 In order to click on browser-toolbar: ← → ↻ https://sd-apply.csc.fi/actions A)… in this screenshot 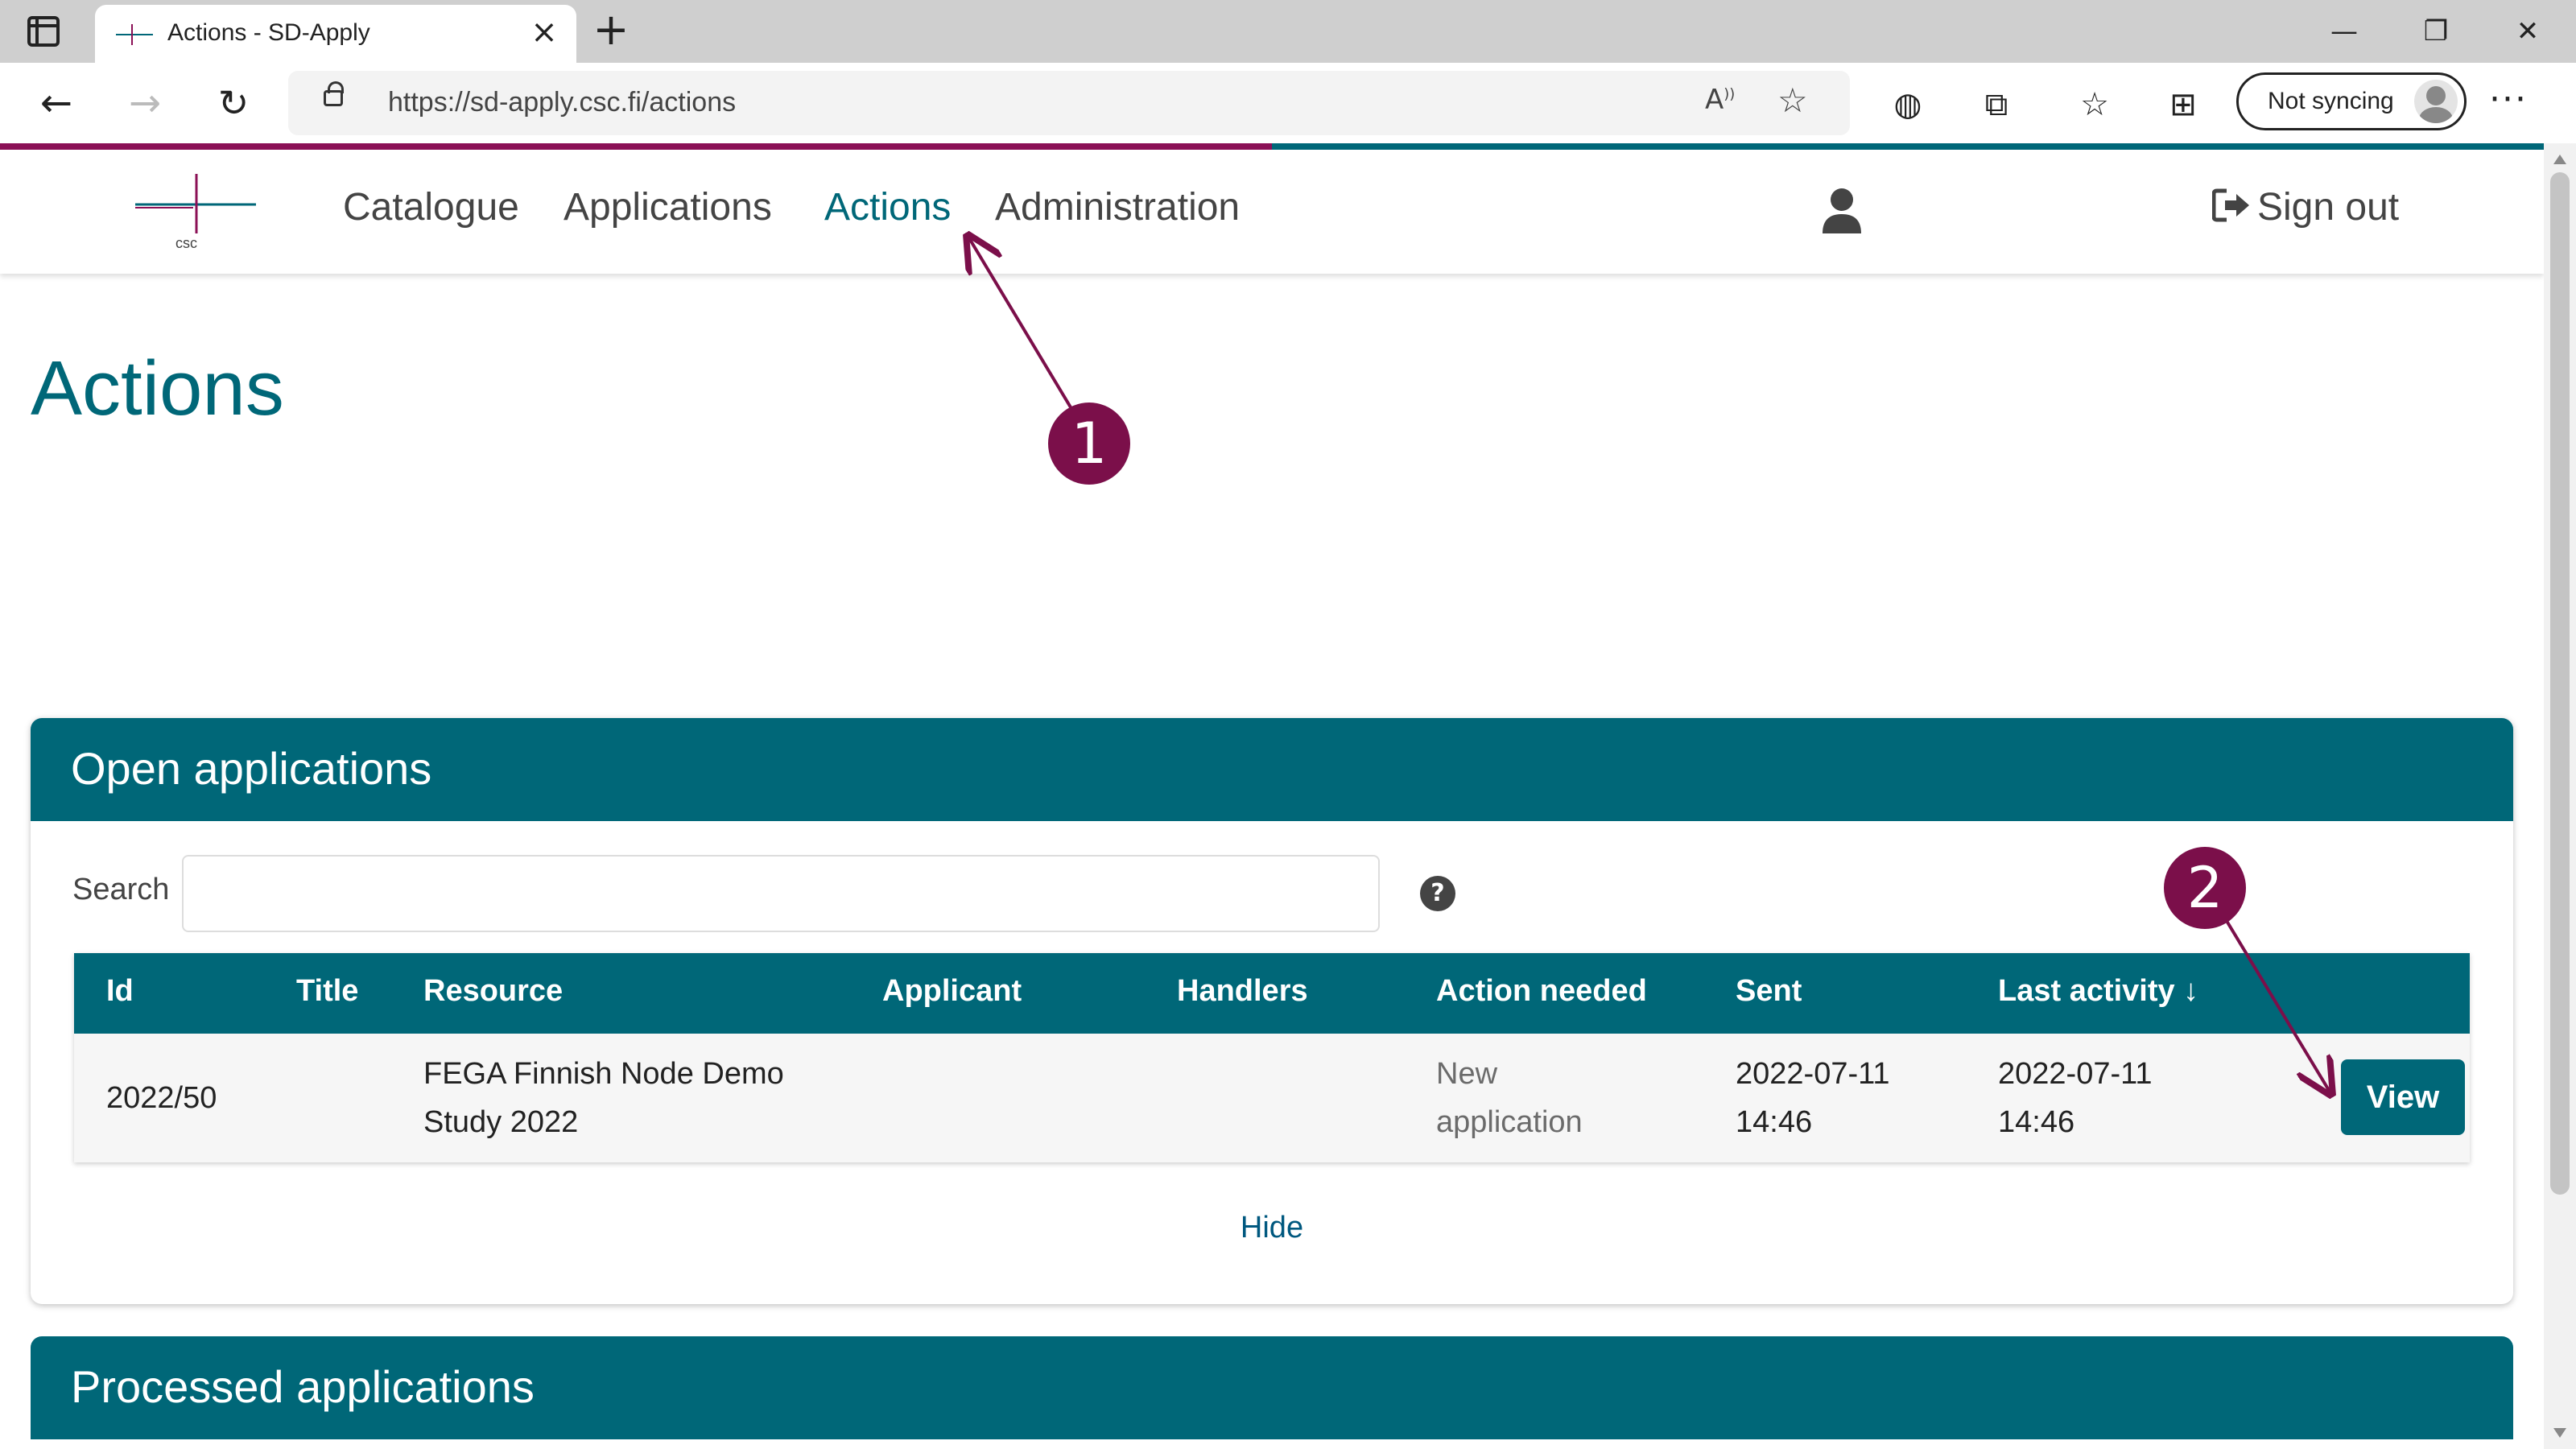, I will do `click(1288, 103)`.